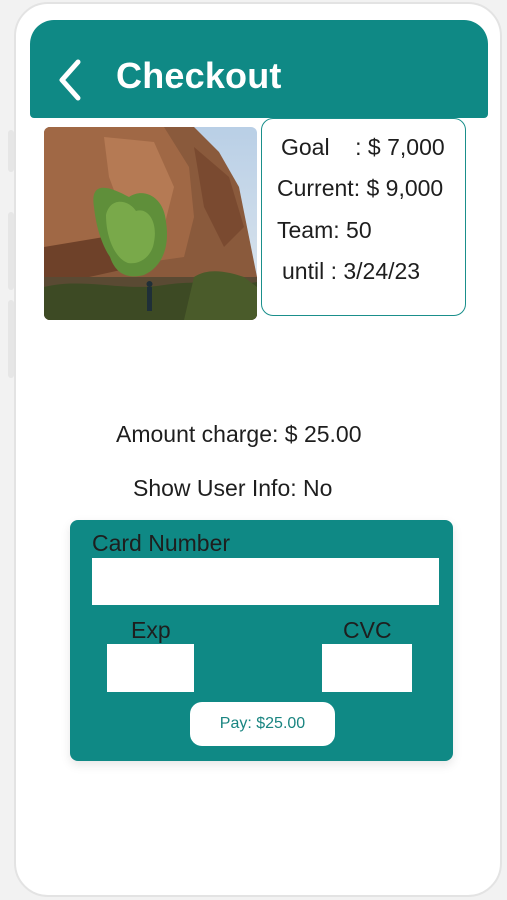 The height and width of the screenshot is (900, 507). What do you see at coordinates (262, 724) in the screenshot?
I see `pay-button: Pay: $25.00` at bounding box center [262, 724].